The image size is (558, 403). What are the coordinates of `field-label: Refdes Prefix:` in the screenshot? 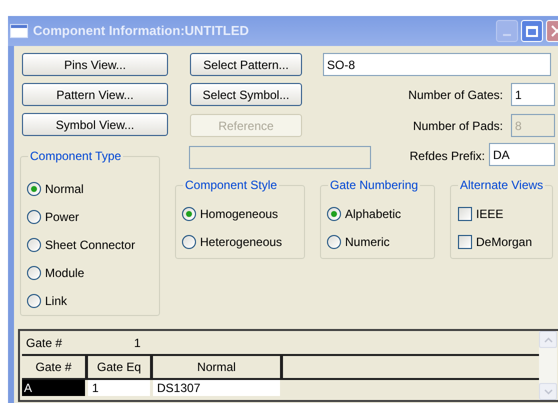 It's located at (447, 156).